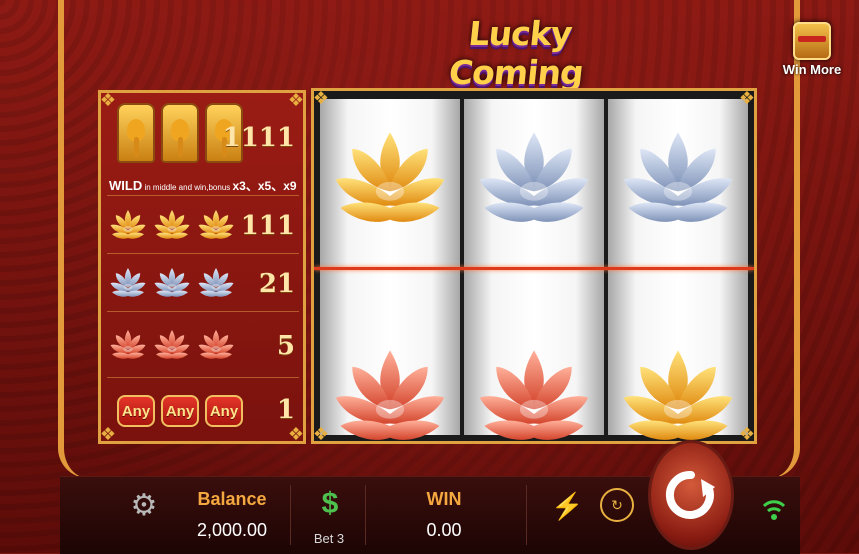 The width and height of the screenshot is (859, 554). What do you see at coordinates (774, 510) in the screenshot?
I see `wifi-icon` at bounding box center [774, 510].